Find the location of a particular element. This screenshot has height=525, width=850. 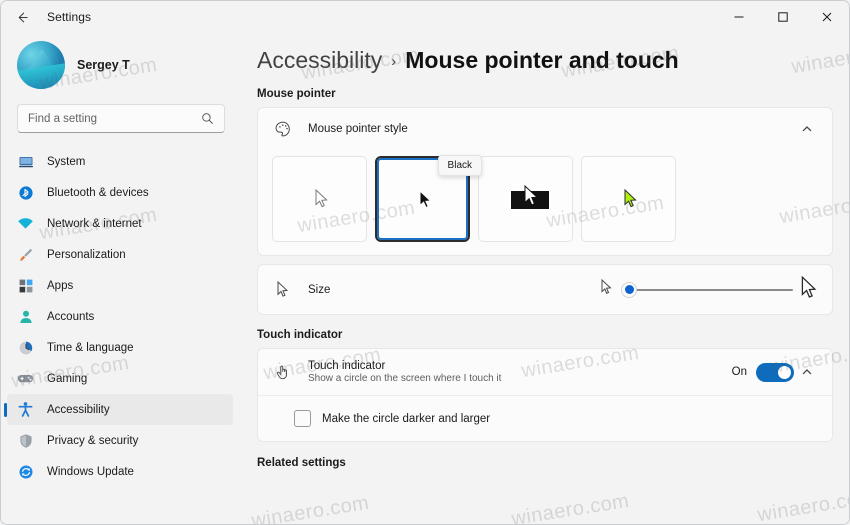

close-icon is located at coordinates (827, 17).